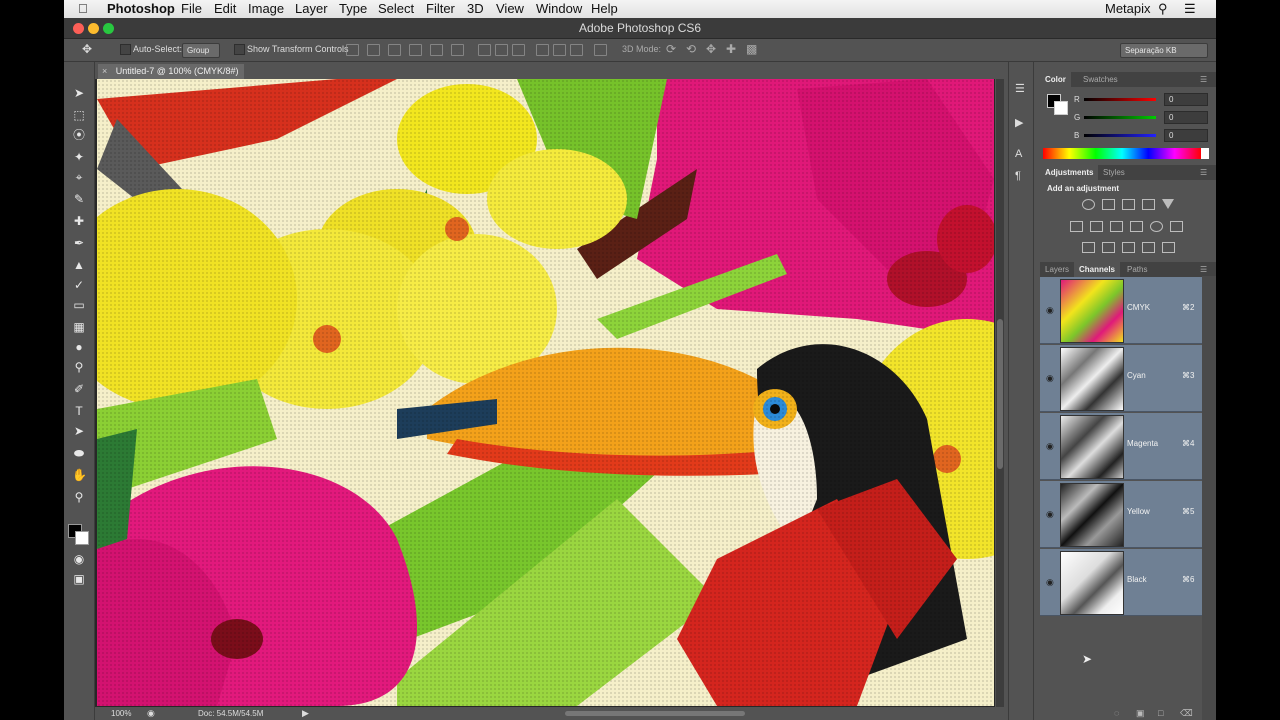 The image size is (1280, 720). Describe the element at coordinates (1126, 153) in the screenshot. I see `color-spectrum-ramp` at that location.